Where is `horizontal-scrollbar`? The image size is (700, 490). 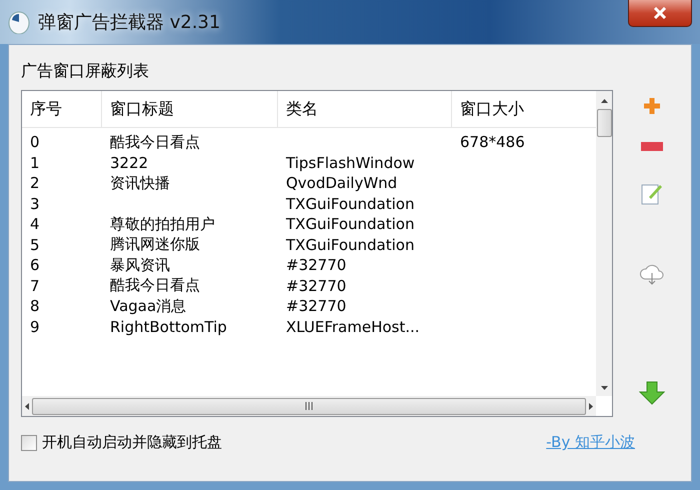 horizontal-scrollbar is located at coordinates (309, 406).